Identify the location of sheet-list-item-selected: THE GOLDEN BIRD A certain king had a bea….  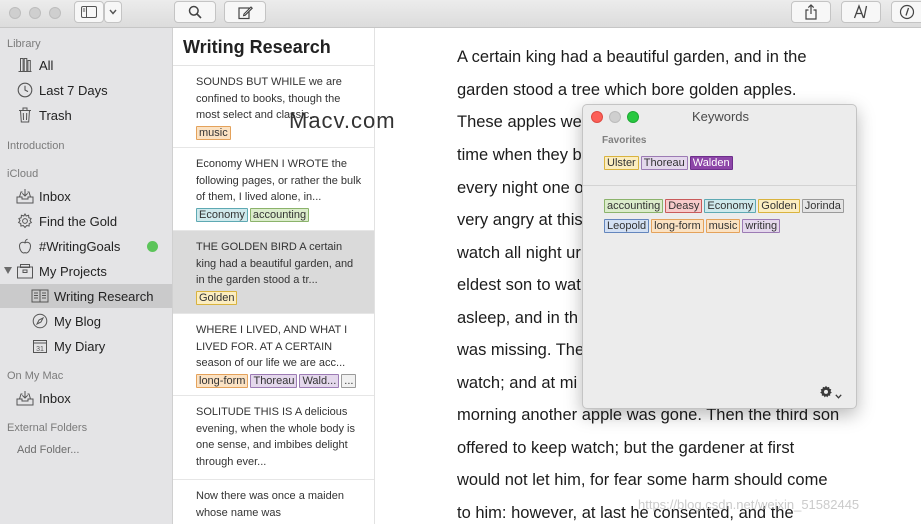
(273, 272).